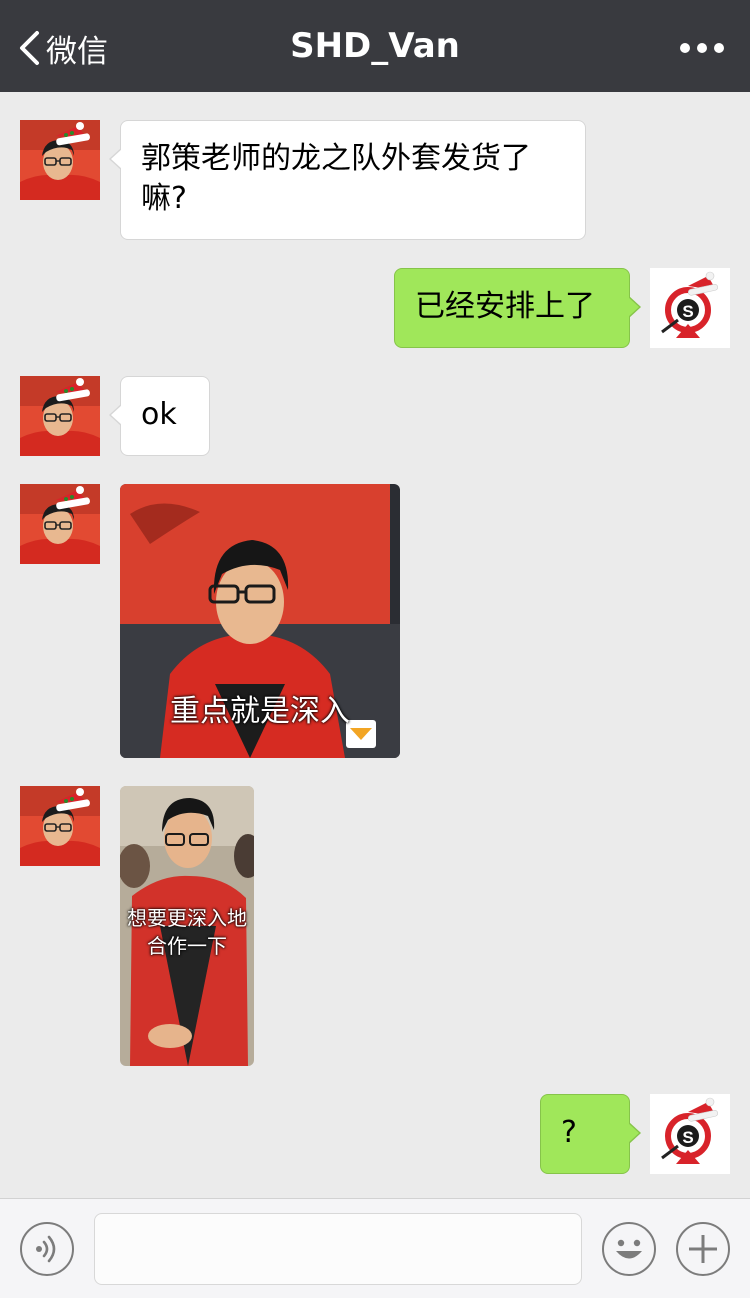  I want to click on message-text: 已经安排上了, so click(505, 306).